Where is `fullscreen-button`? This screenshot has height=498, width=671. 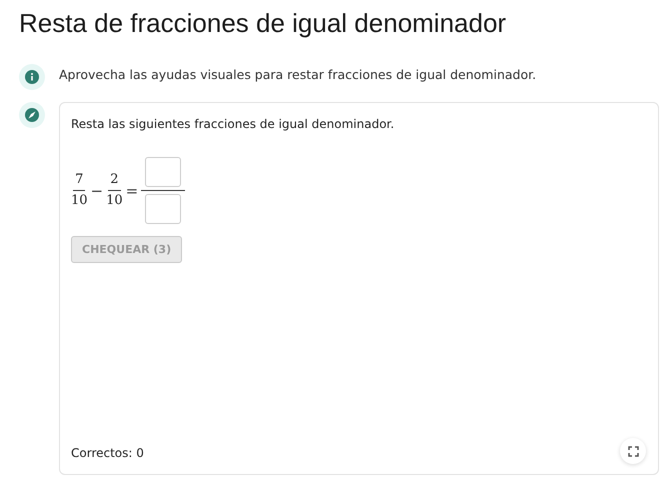 fullscreen-button is located at coordinates (633, 451).